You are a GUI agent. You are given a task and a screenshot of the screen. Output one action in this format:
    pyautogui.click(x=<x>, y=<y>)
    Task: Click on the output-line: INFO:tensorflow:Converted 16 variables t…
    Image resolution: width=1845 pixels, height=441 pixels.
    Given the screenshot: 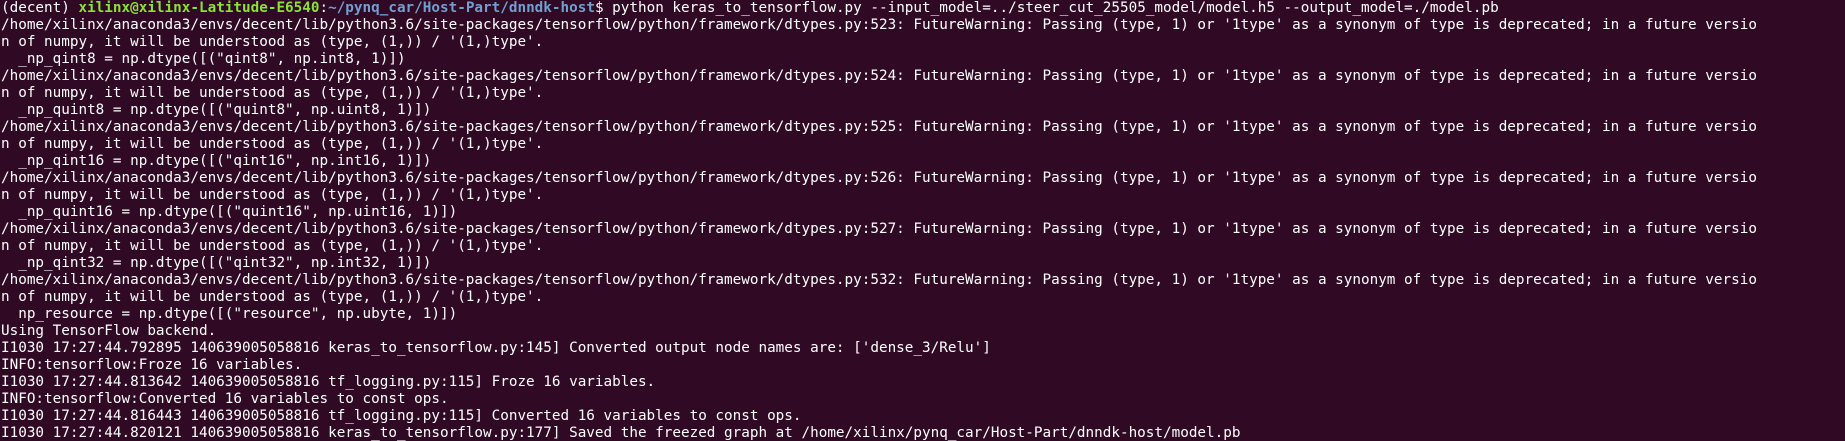 What is the action you would take?
    pyautogui.click(x=225, y=399)
    